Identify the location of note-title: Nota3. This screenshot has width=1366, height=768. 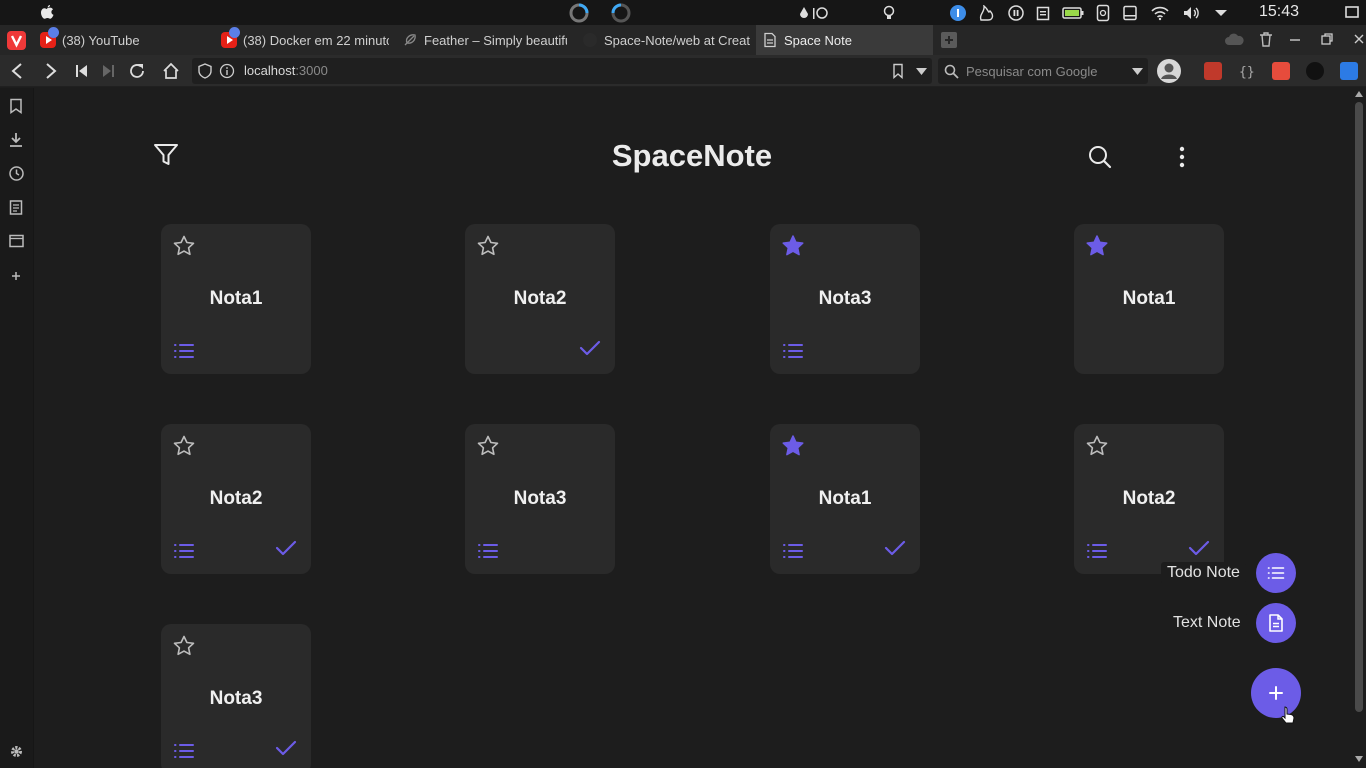
(540, 498).